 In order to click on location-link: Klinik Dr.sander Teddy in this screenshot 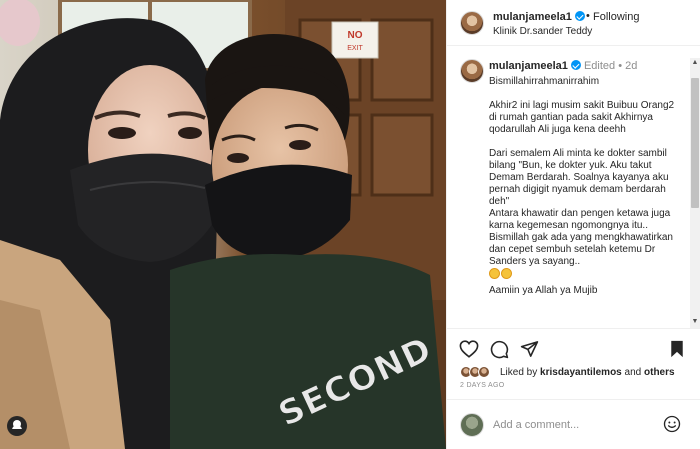, I will do `click(542, 31)`.